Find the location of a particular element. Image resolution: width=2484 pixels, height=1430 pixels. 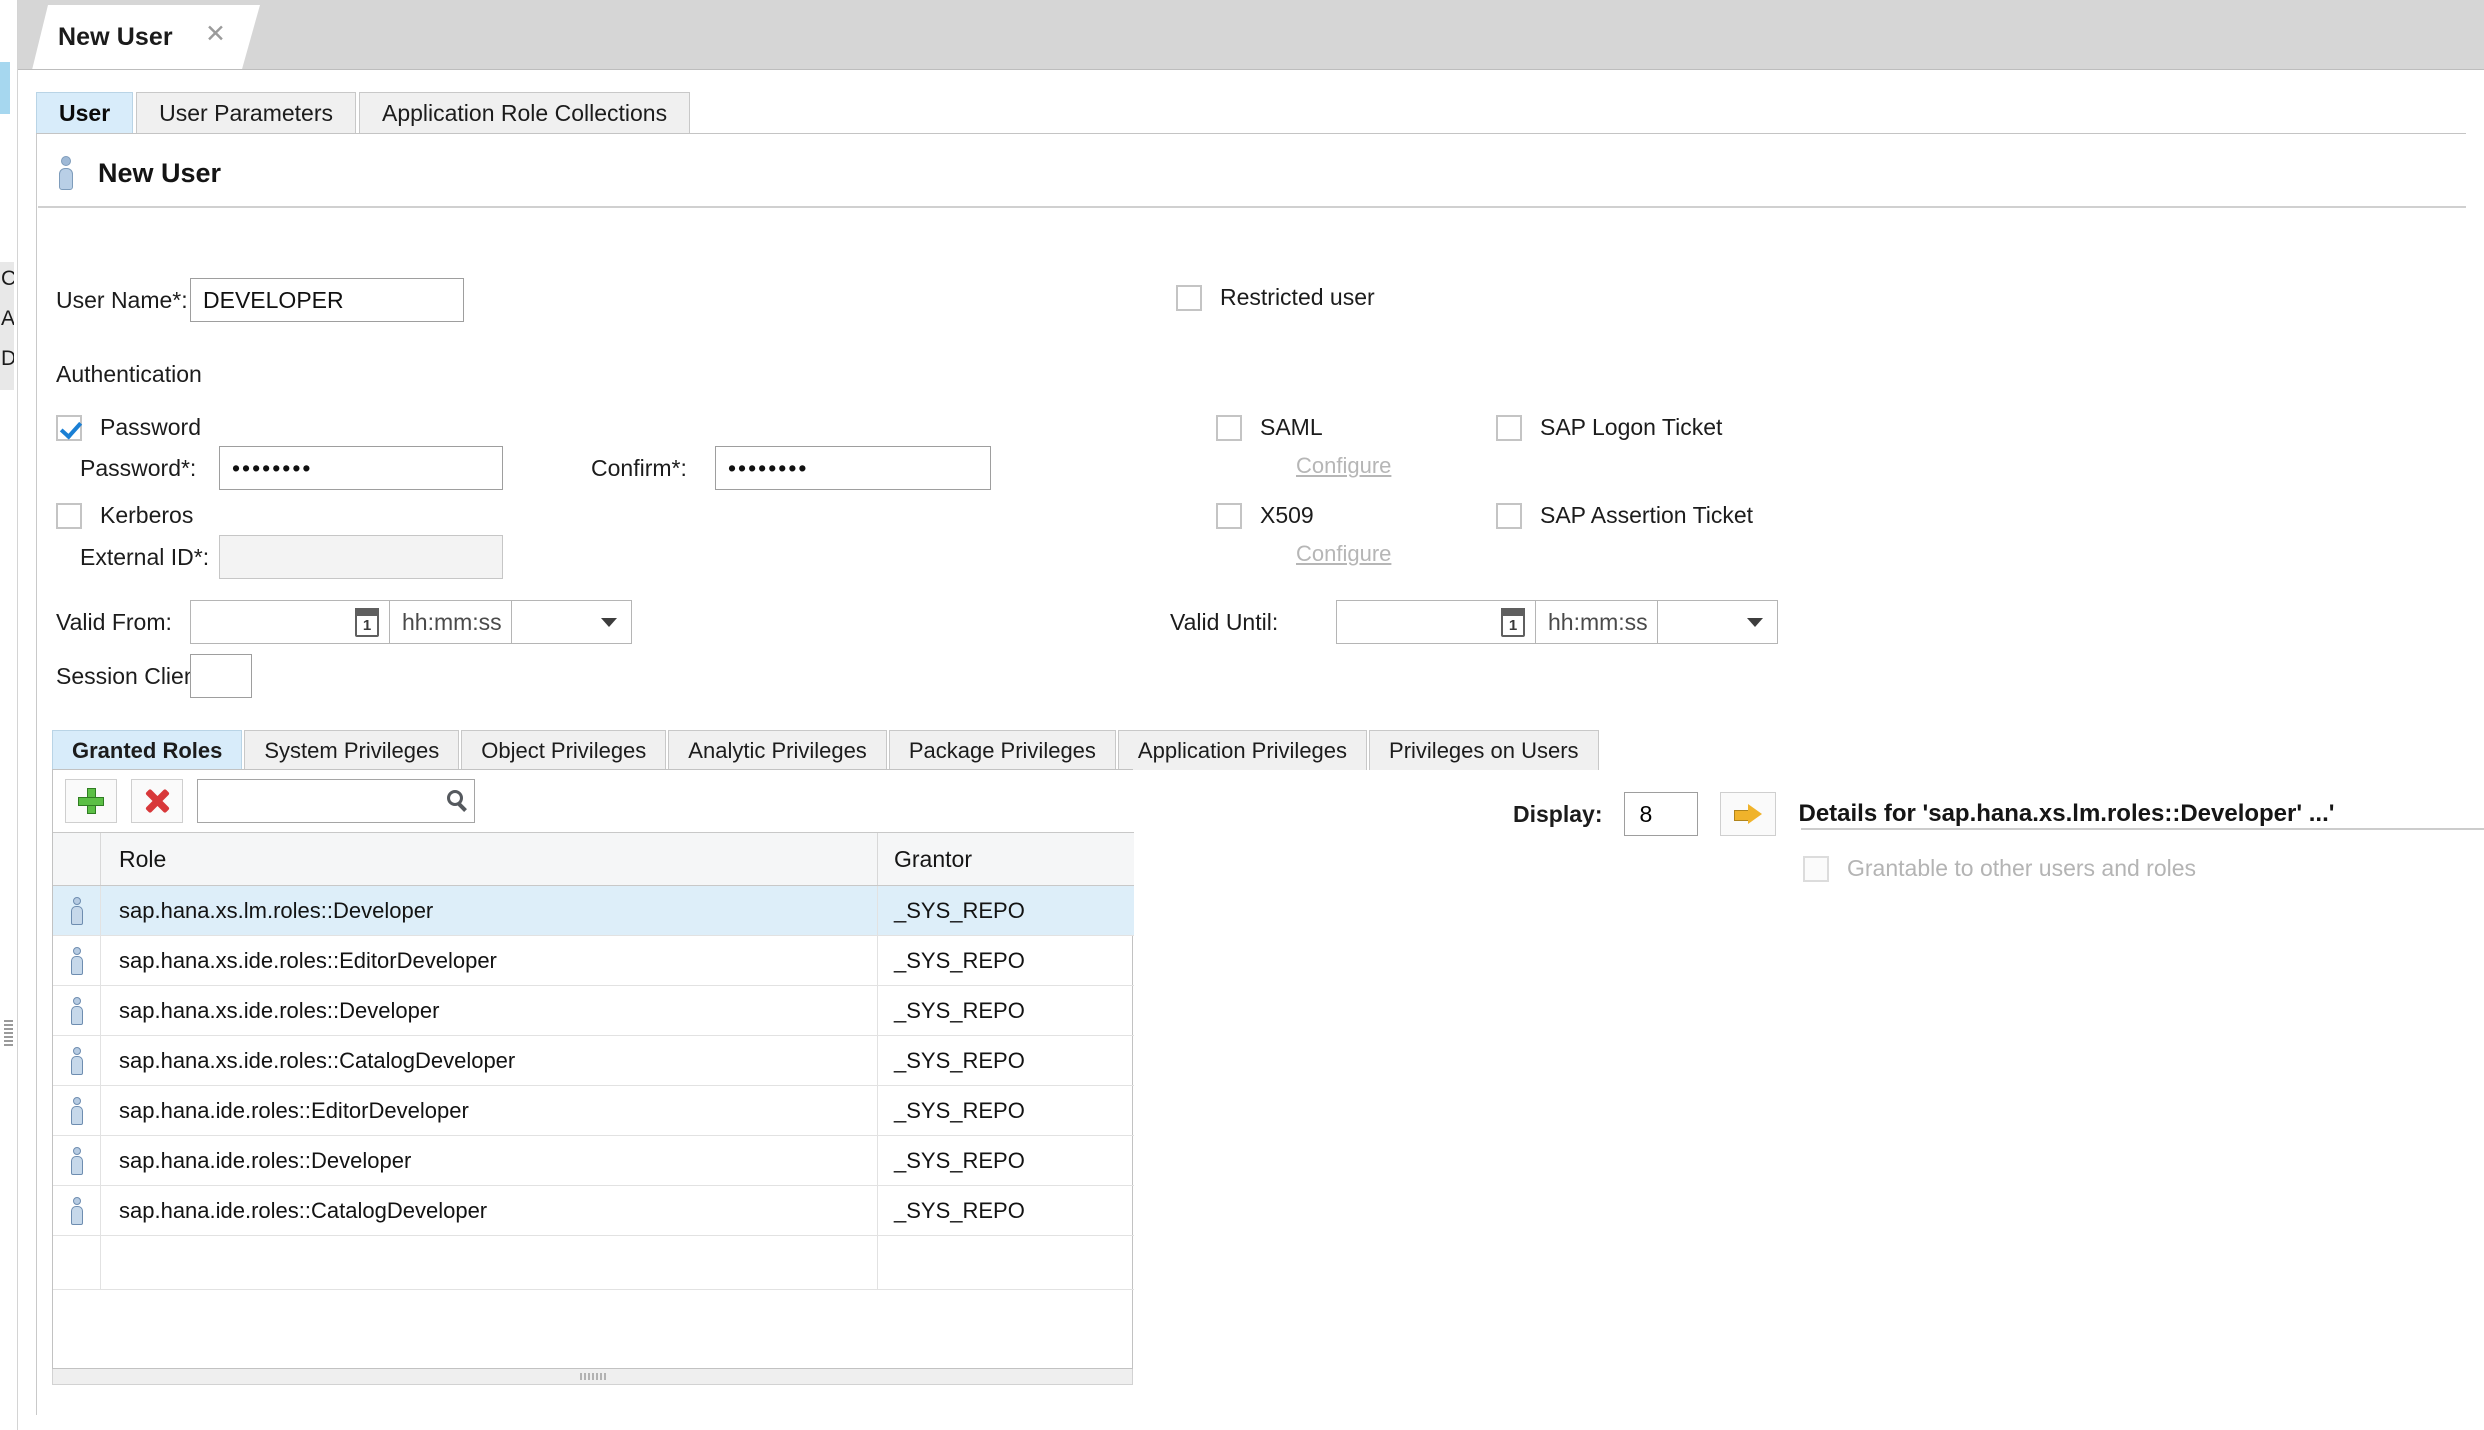

editor-tab-strip: New User ✕ is located at coordinates (1251, 35).